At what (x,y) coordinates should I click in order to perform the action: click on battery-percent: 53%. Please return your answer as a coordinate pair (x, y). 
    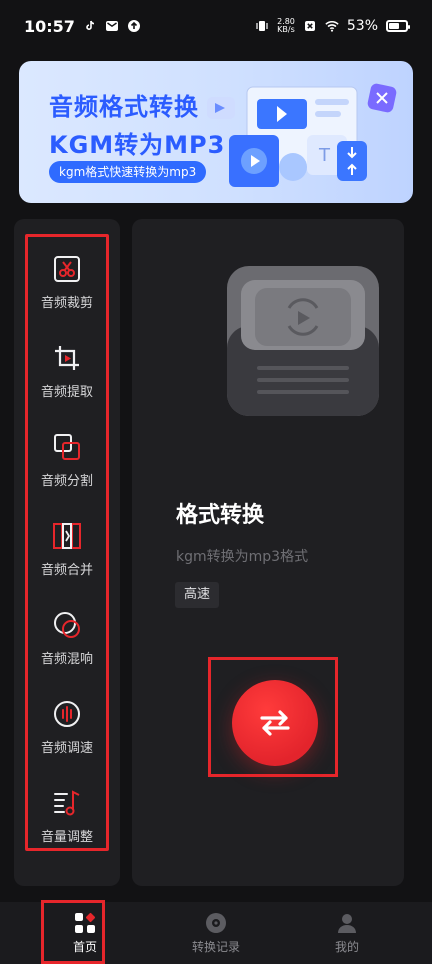
    Looking at the image, I should click on (362, 26).